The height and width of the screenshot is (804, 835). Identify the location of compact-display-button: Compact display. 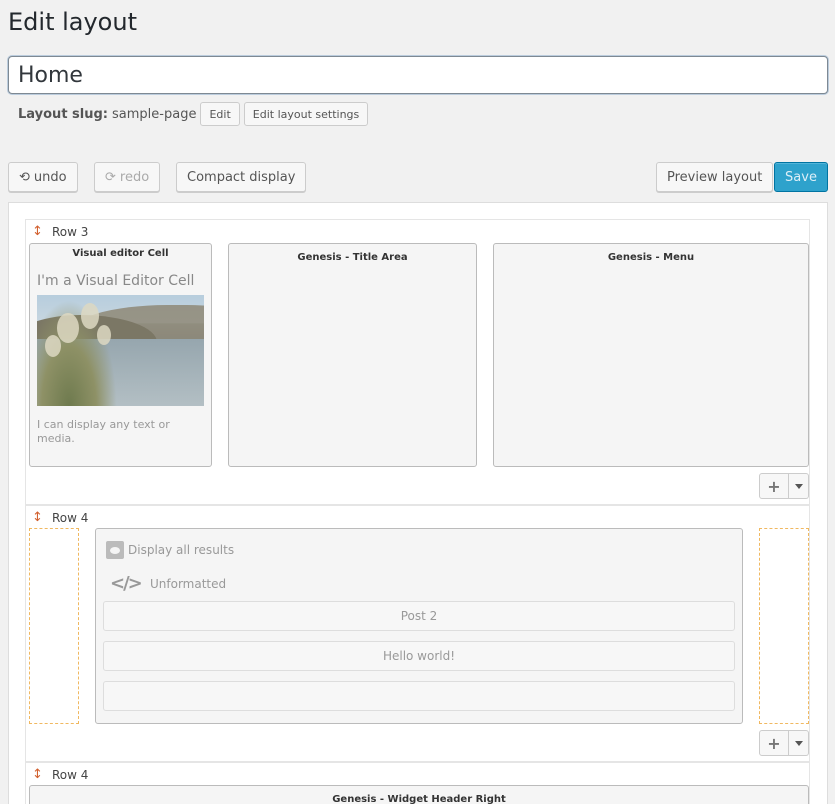
(241, 177).